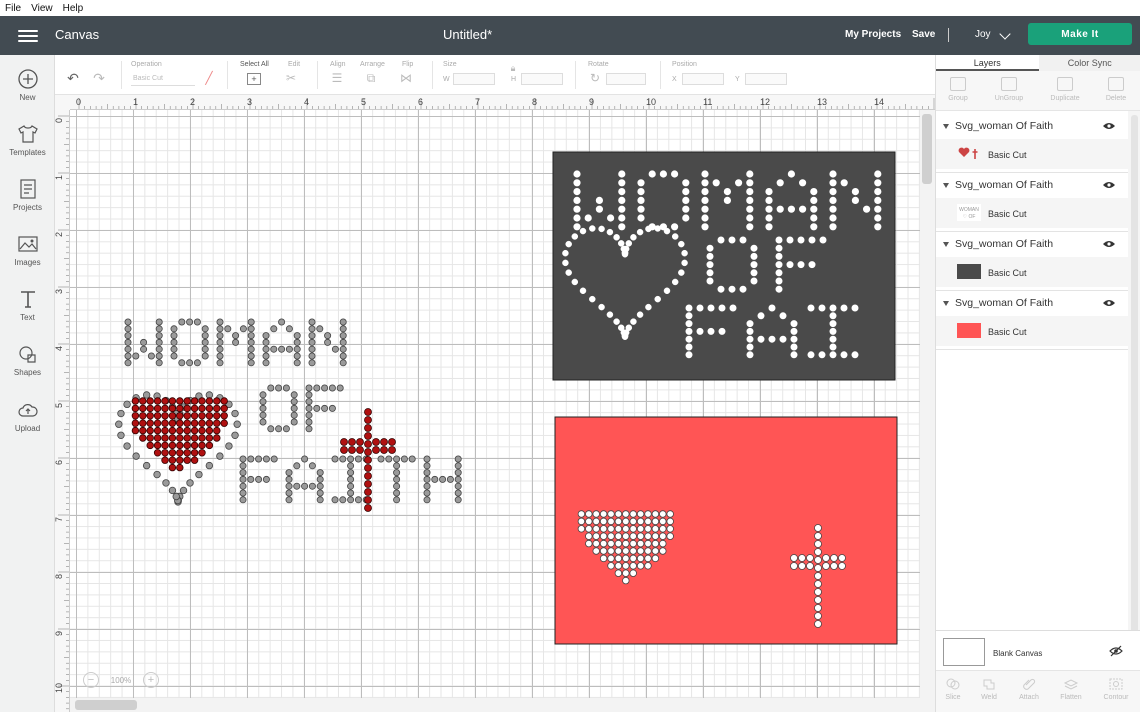  I want to click on panel-scroll-thumb, so click(1134, 395).